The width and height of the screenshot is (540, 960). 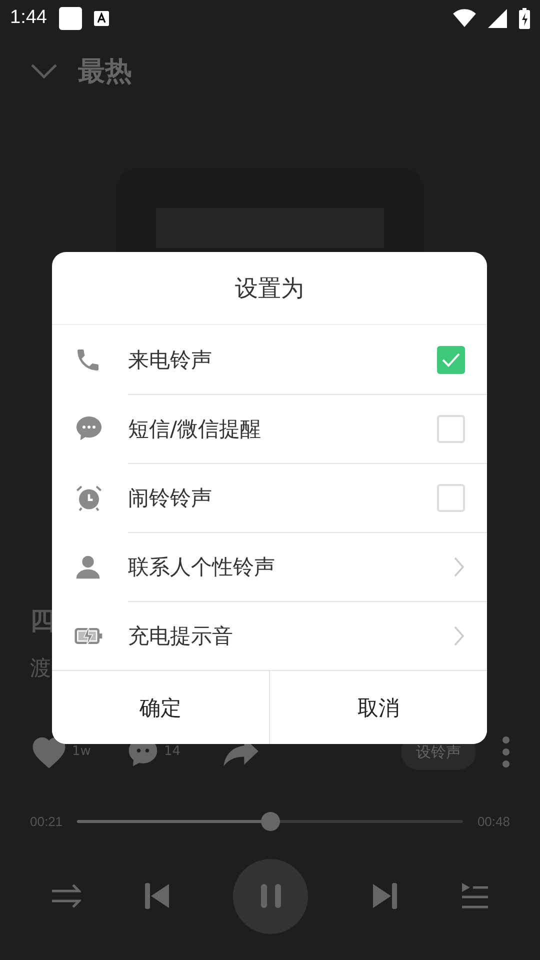 I want to click on keyboard-icon, so click(x=101, y=18).